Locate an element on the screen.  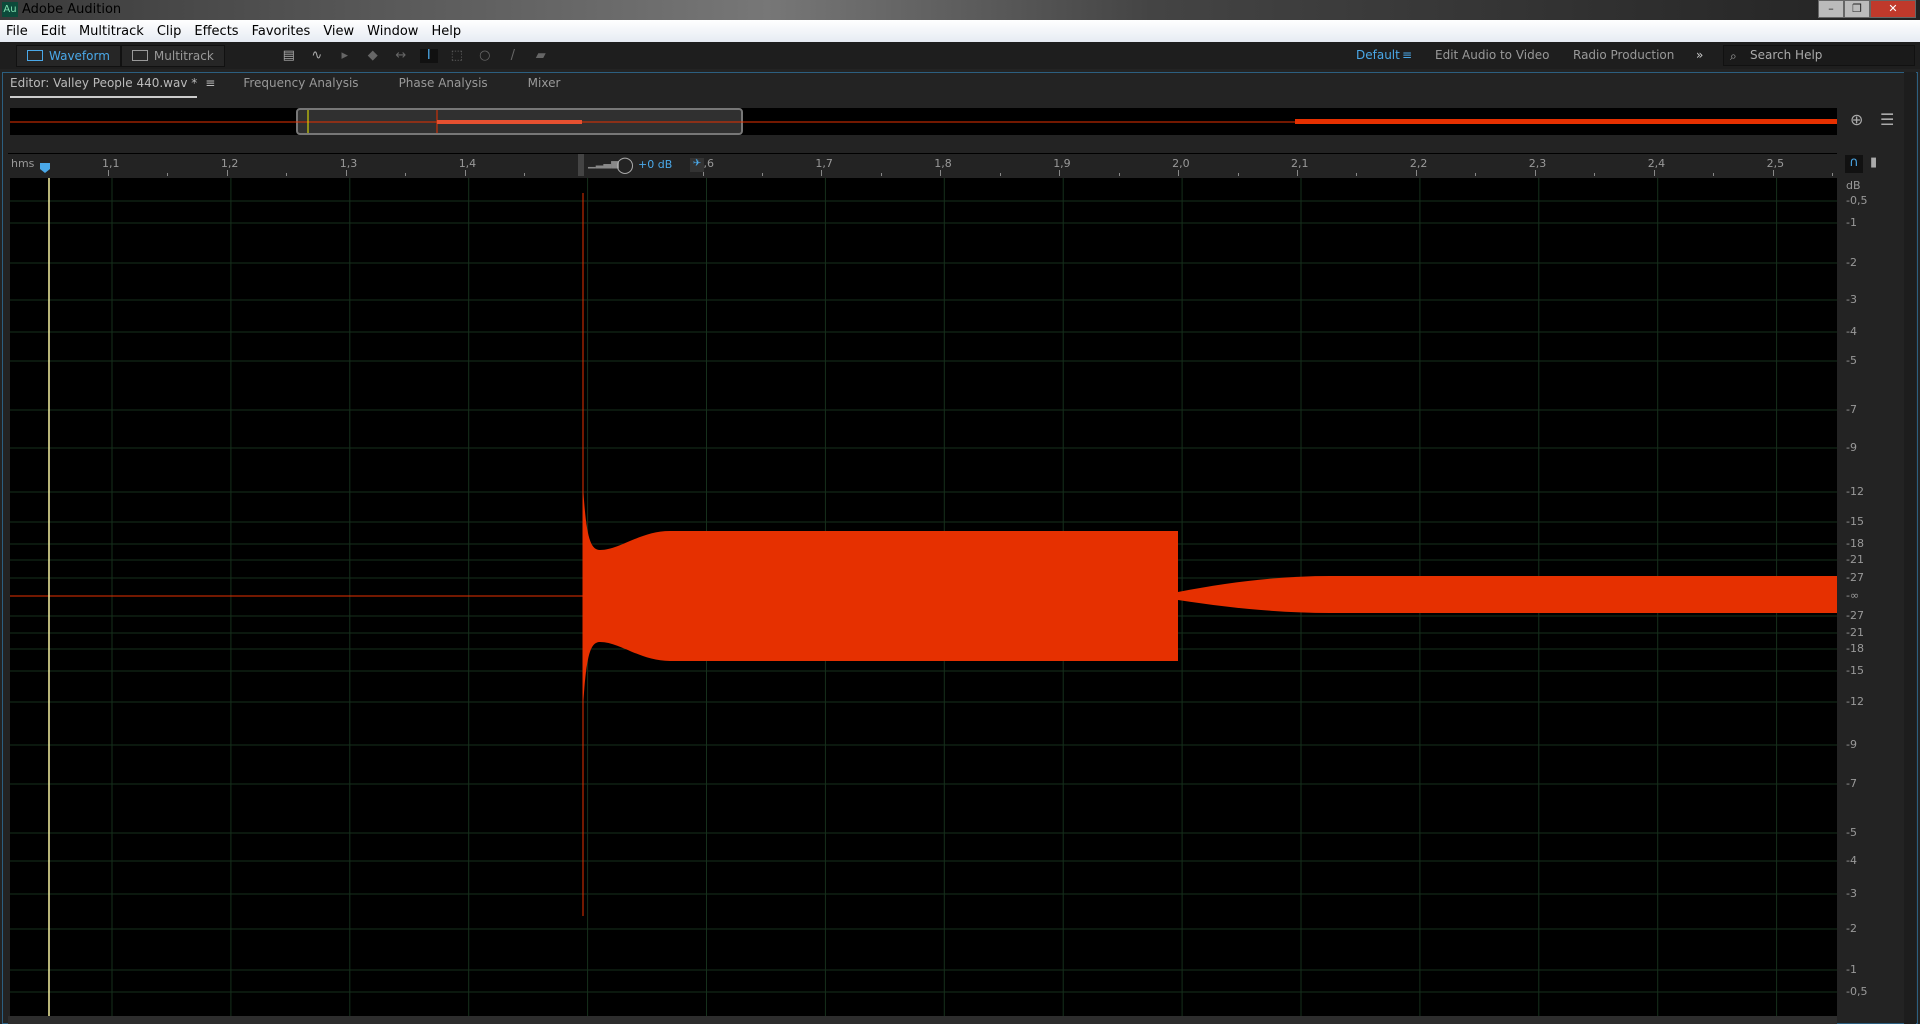
playhead-handle is located at coordinates (45, 168).